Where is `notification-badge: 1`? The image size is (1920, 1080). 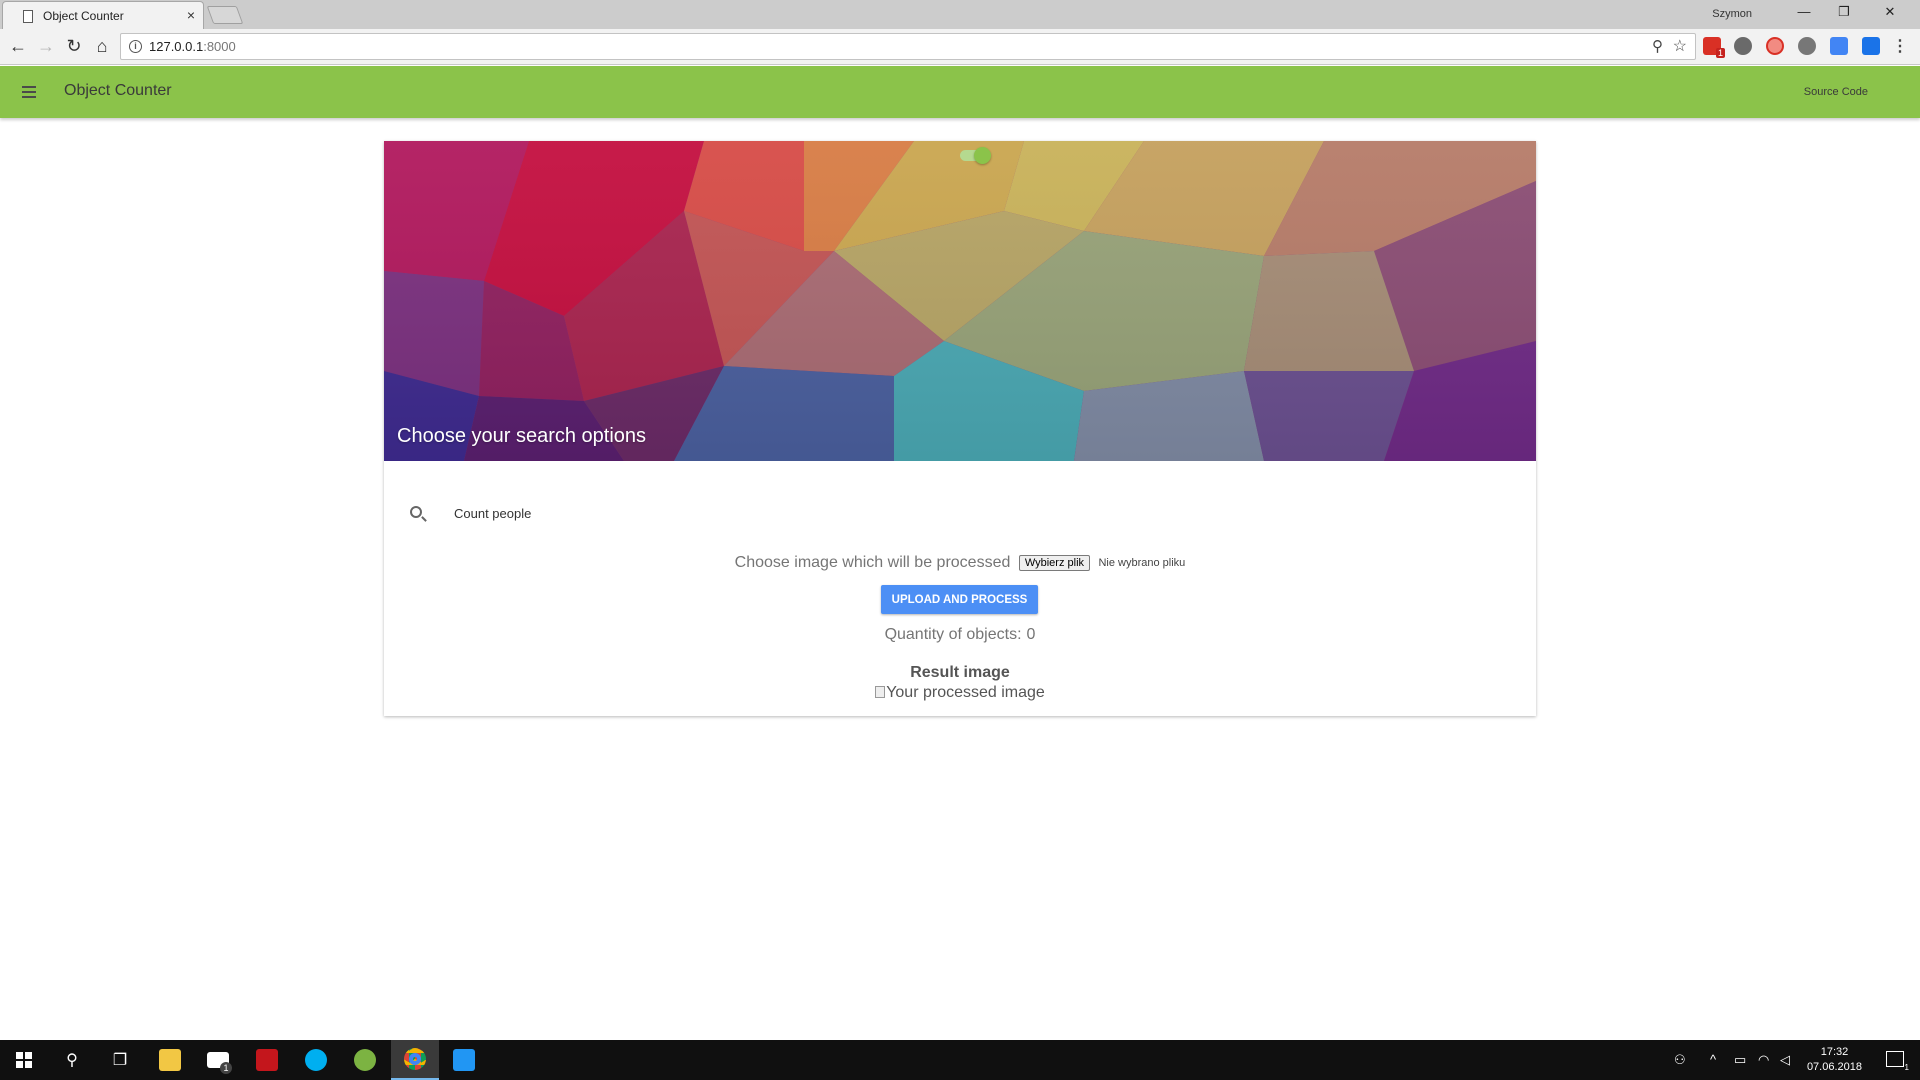
notification-badge: 1 is located at coordinates (1906, 1067).